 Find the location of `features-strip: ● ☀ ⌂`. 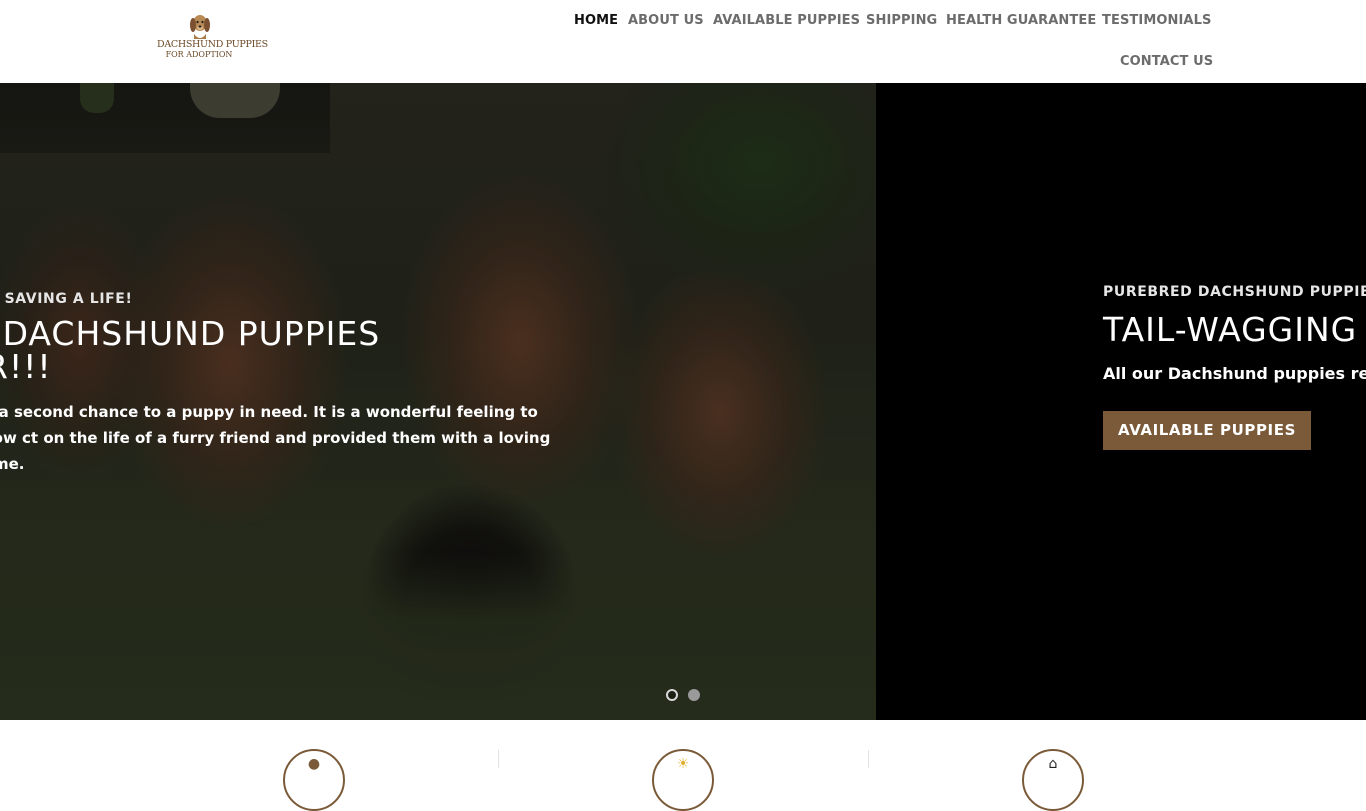

features-strip: ● ☀ ⌂ is located at coordinates (683, 765).